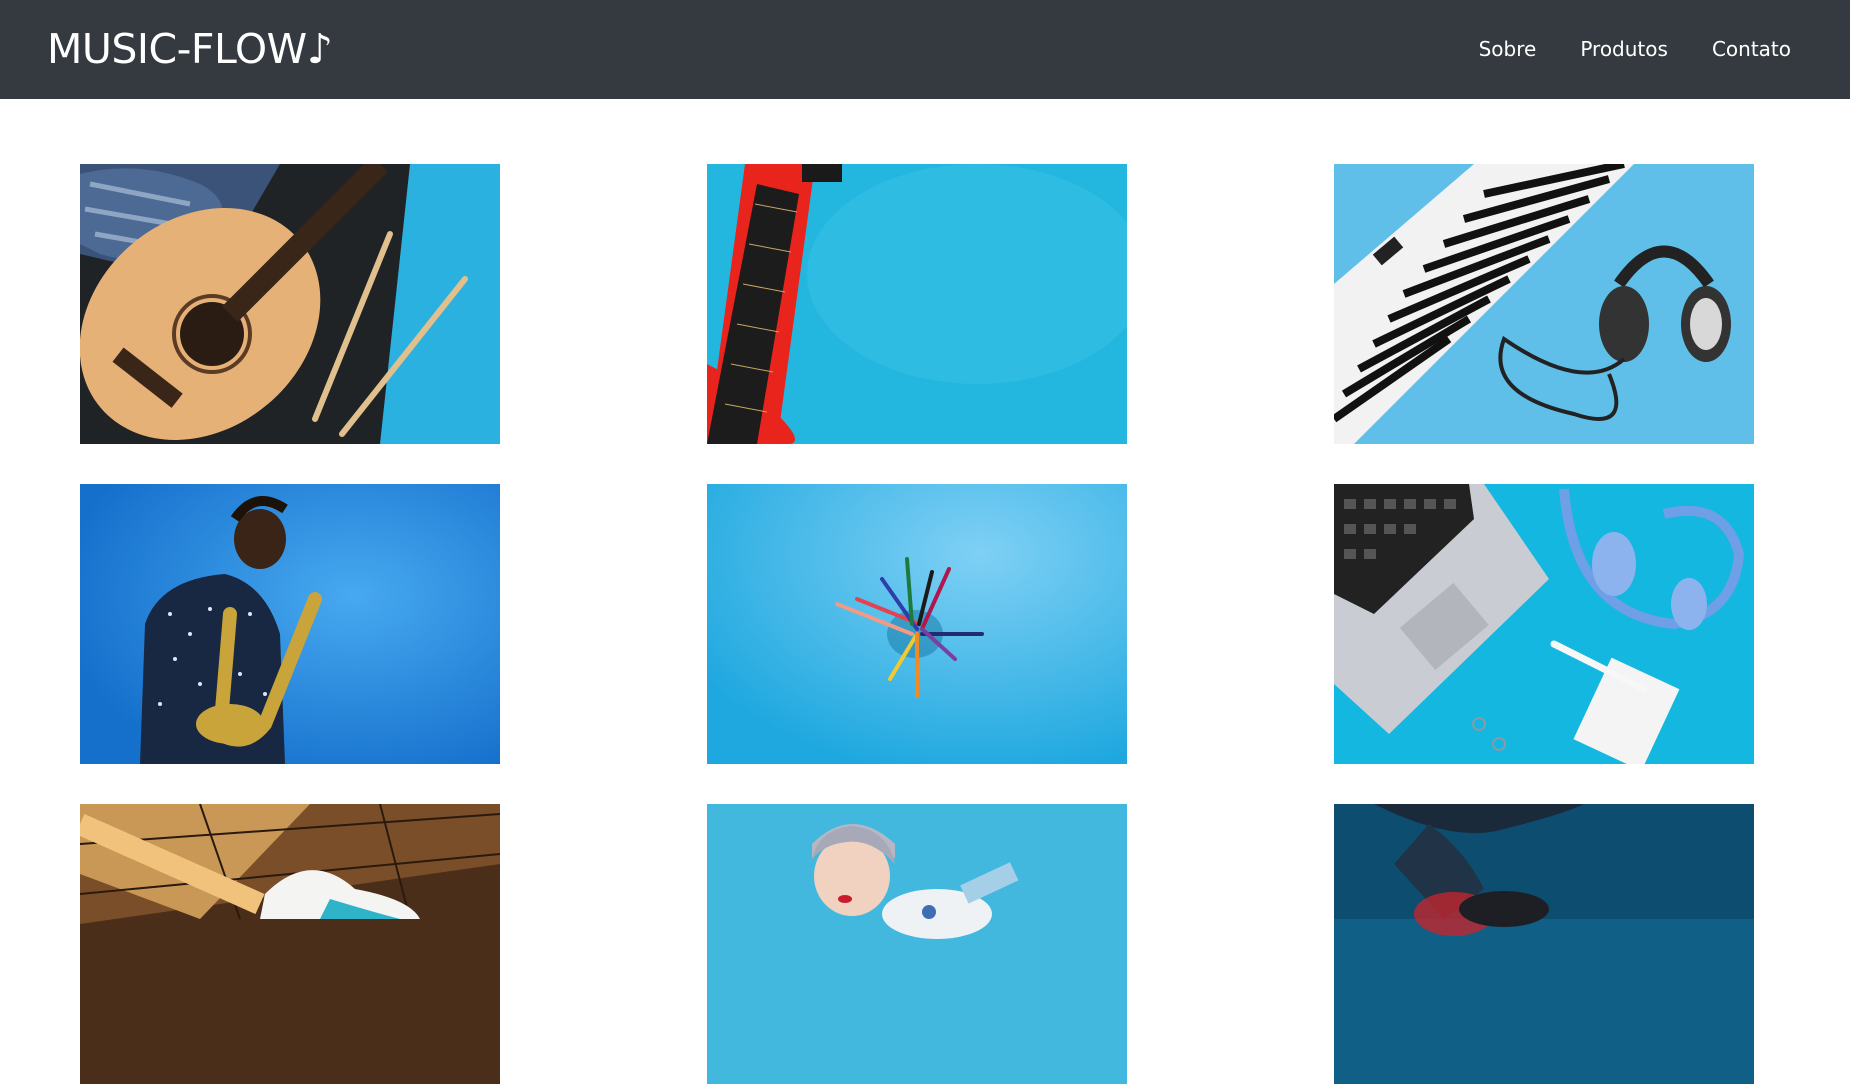  What do you see at coordinates (1508, 49) in the screenshot?
I see `nav-link-sobre: Sobre` at bounding box center [1508, 49].